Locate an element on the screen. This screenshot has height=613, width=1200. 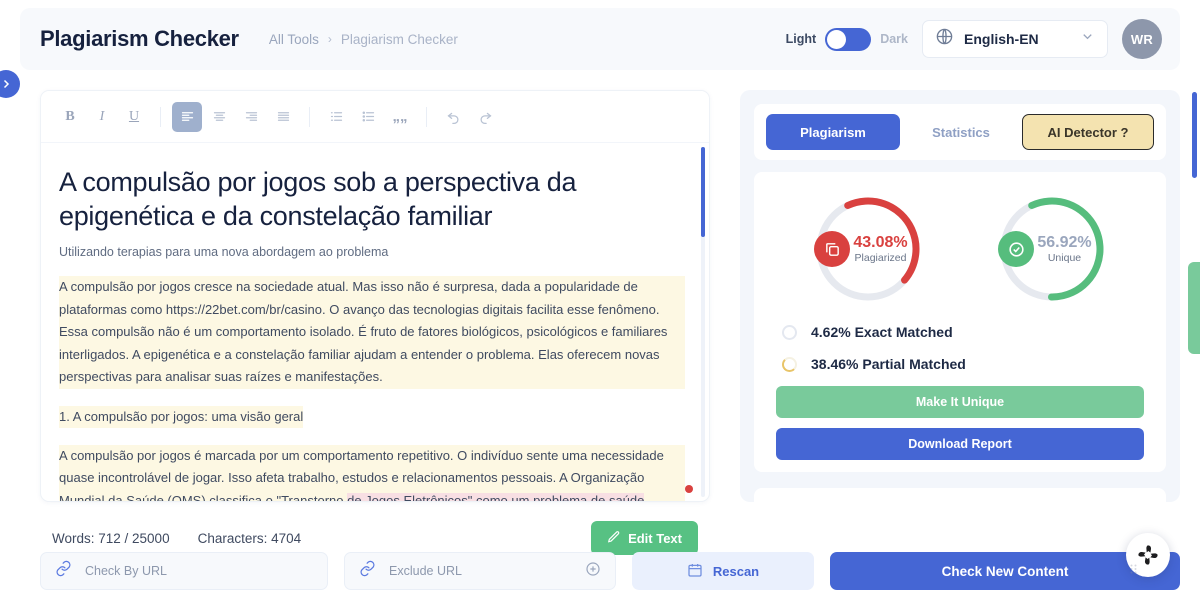
breadcrumb-all-tools: All Tools is located at coordinates (294, 39).